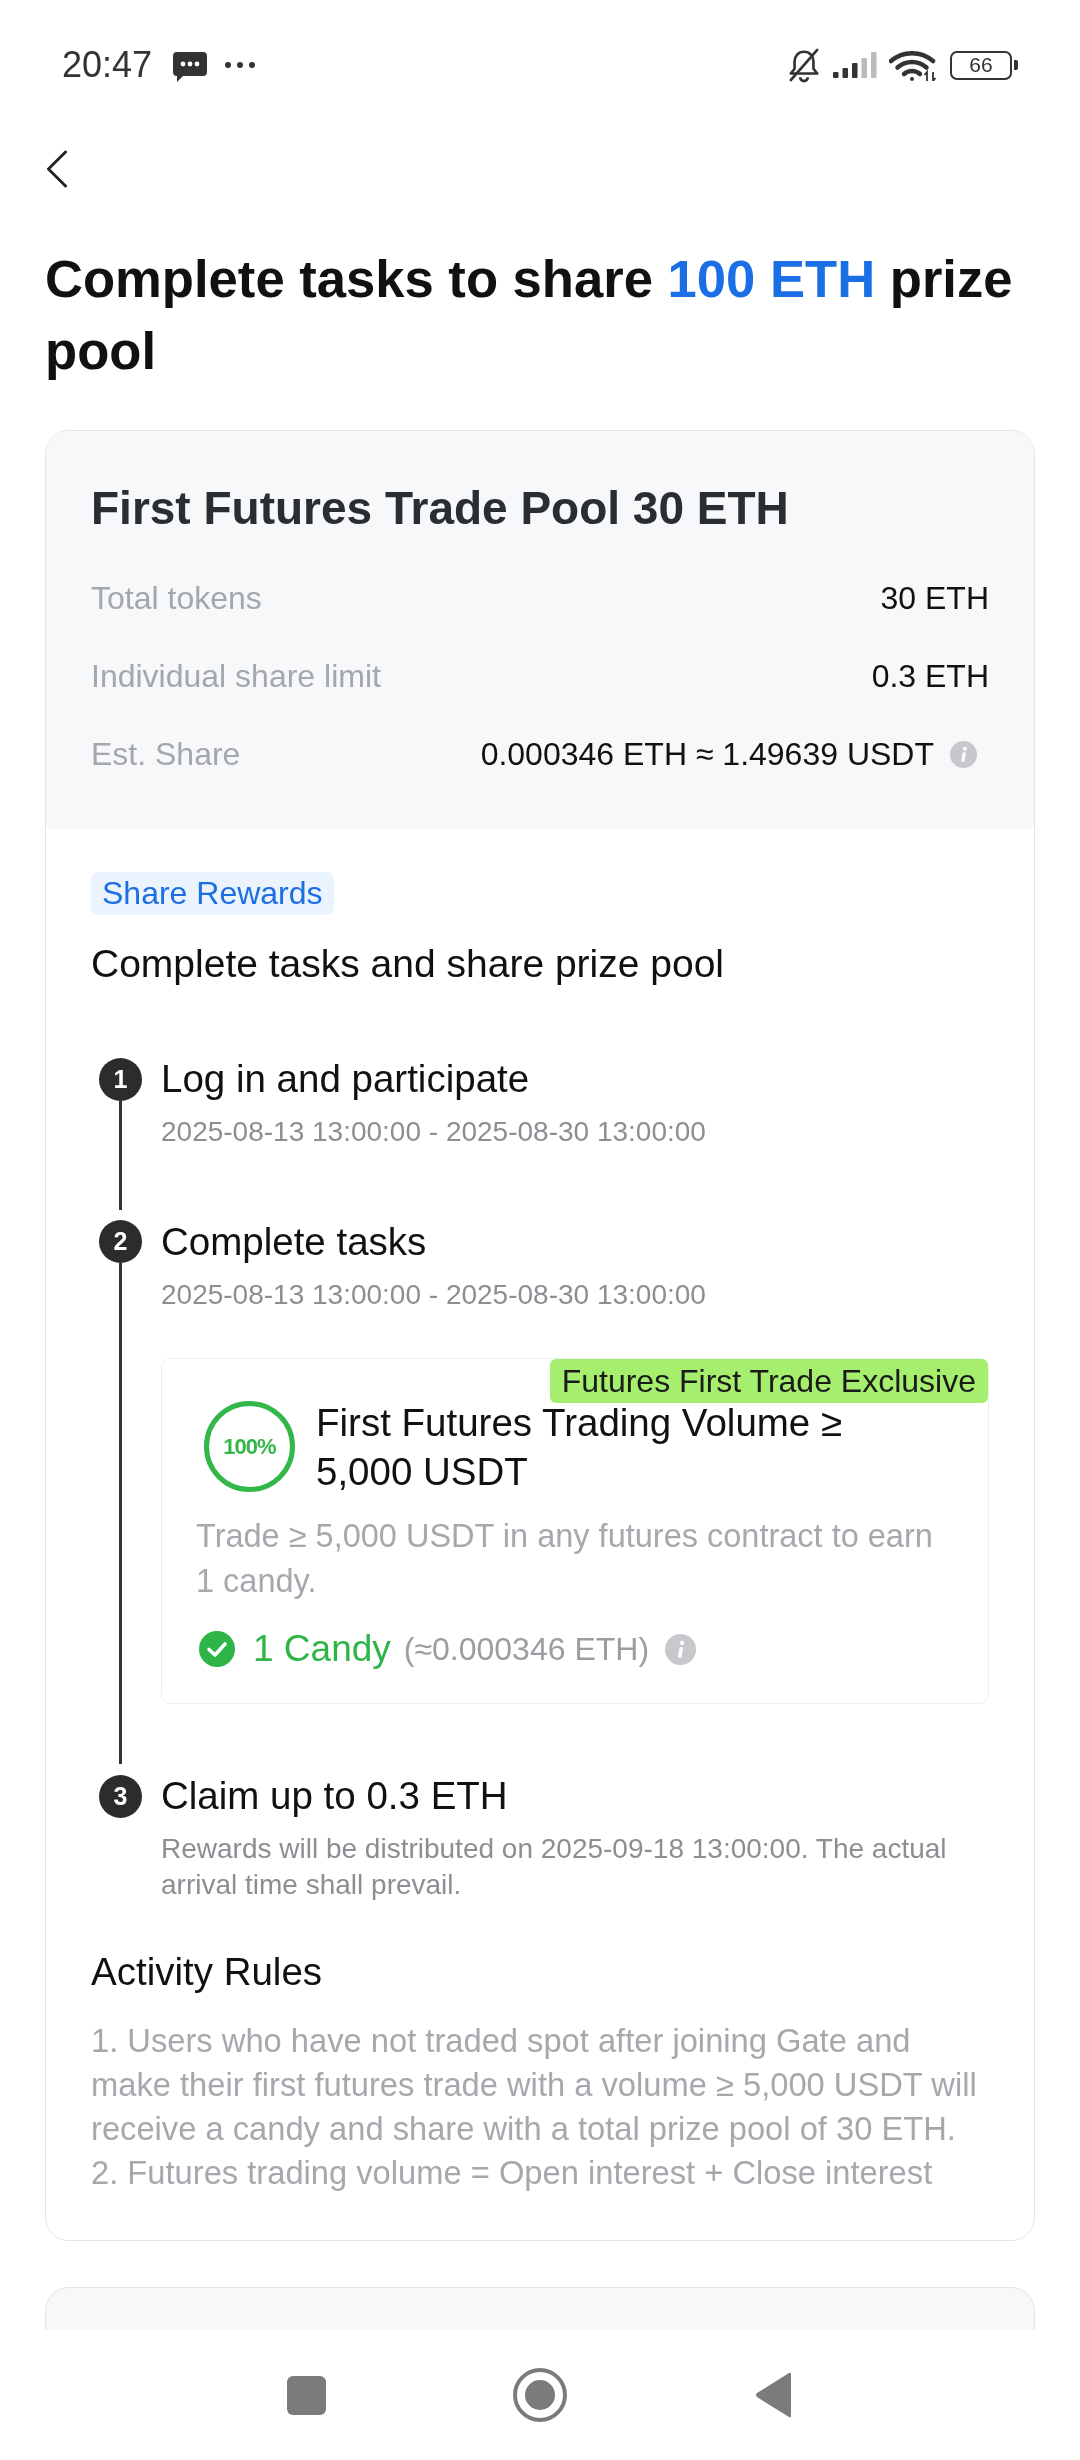  I want to click on rule-text: 2. Futures trading volume = Open interest + Close interest, so click(512, 2173).